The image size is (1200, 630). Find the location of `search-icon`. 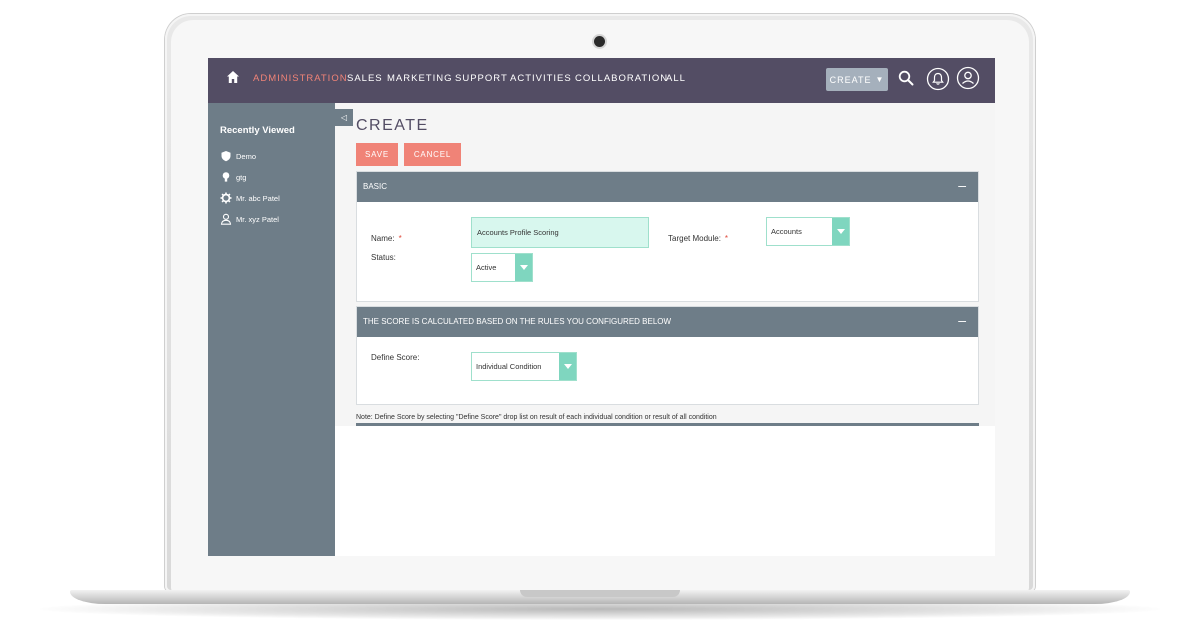

search-icon is located at coordinates (906, 78).